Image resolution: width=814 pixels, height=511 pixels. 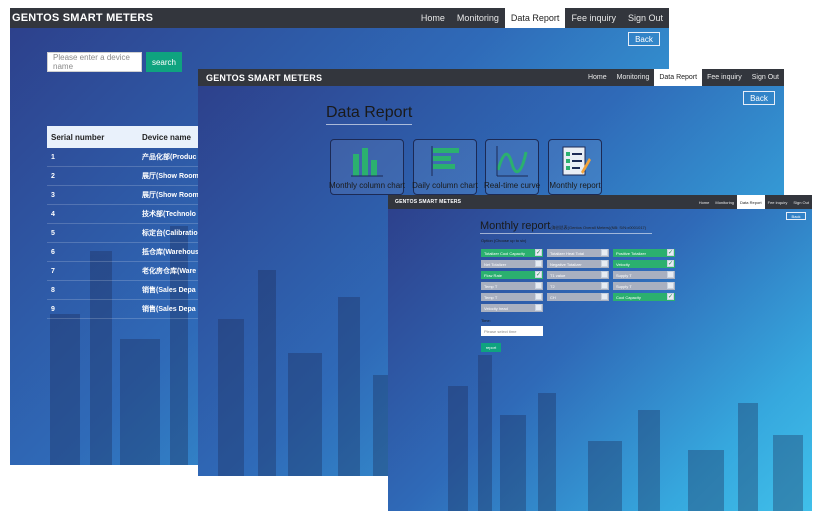 I want to click on table-row: 7 老化房仓库(Ware, so click(x=127, y=271).